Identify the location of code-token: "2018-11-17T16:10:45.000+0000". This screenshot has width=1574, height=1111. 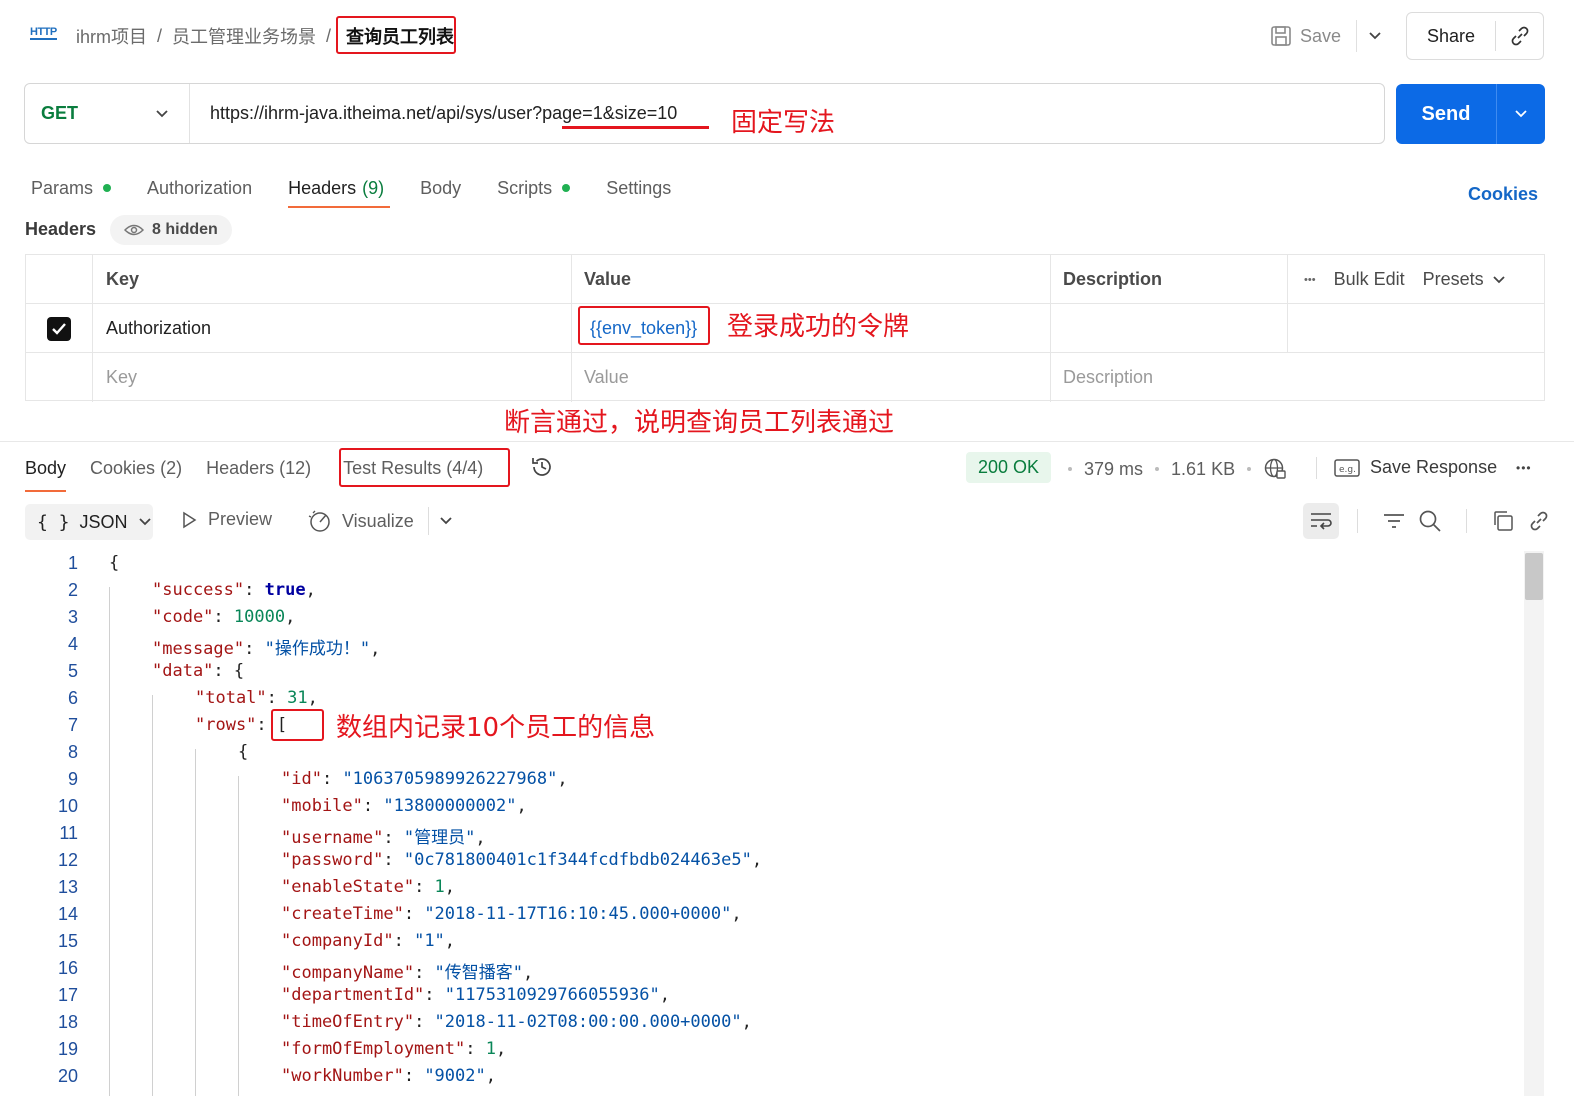
(578, 914).